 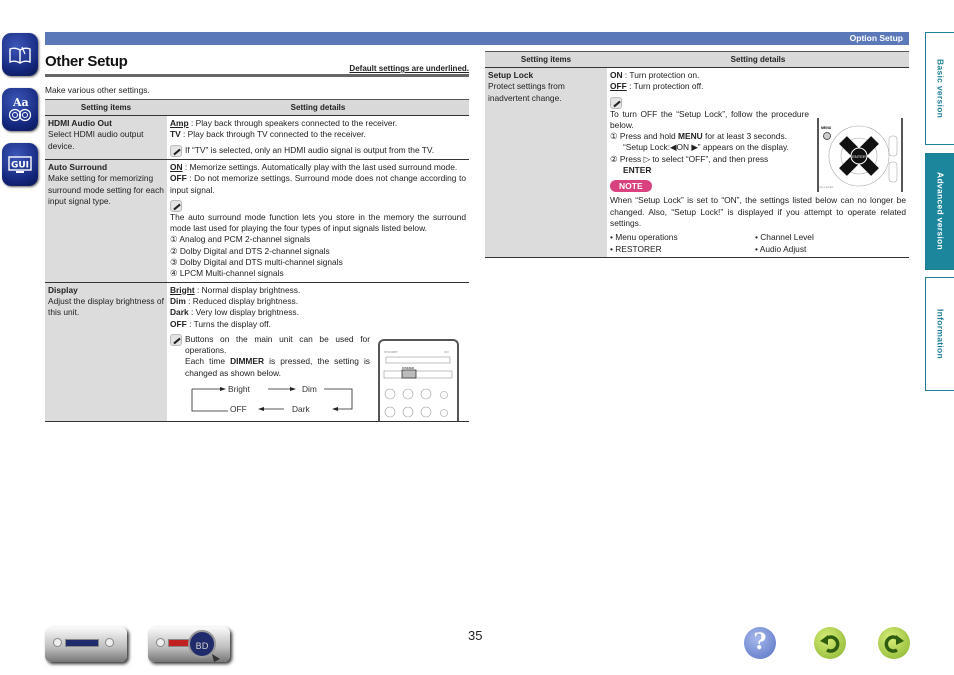 I want to click on setting-name: HDMI Audio Out, so click(x=80, y=123).